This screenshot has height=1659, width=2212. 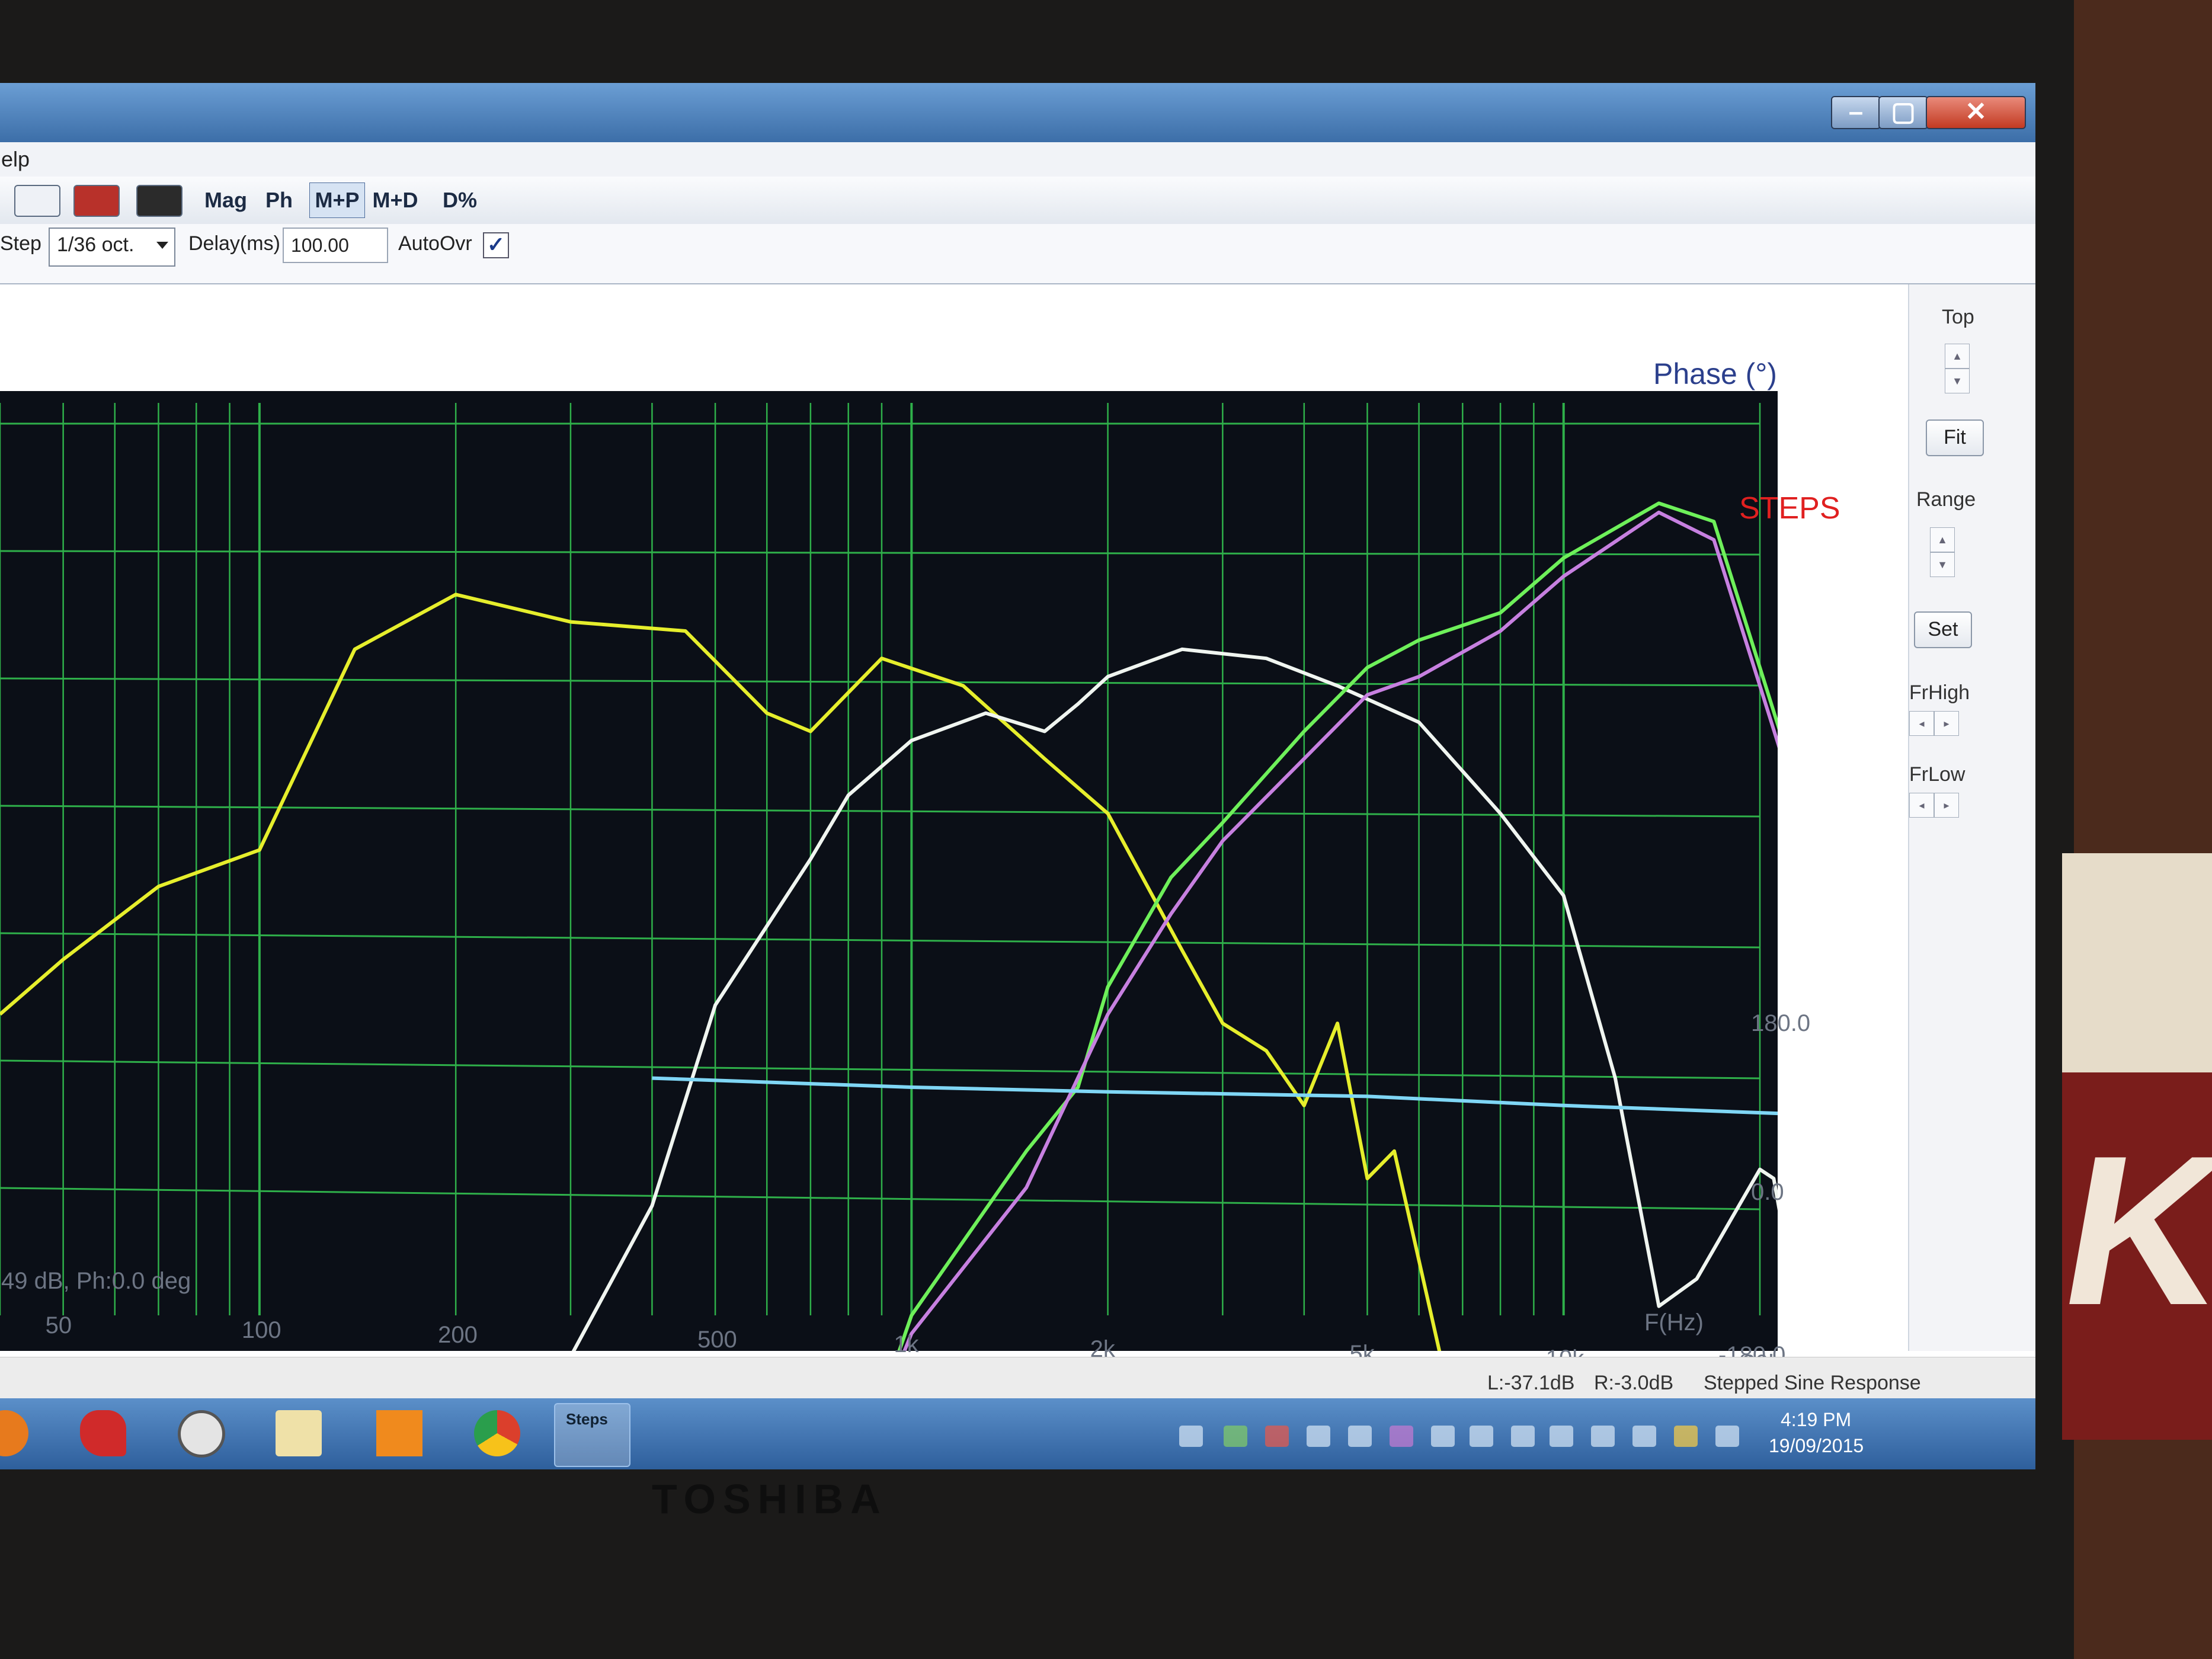 I want to click on step-label: Step, so click(x=20, y=244).